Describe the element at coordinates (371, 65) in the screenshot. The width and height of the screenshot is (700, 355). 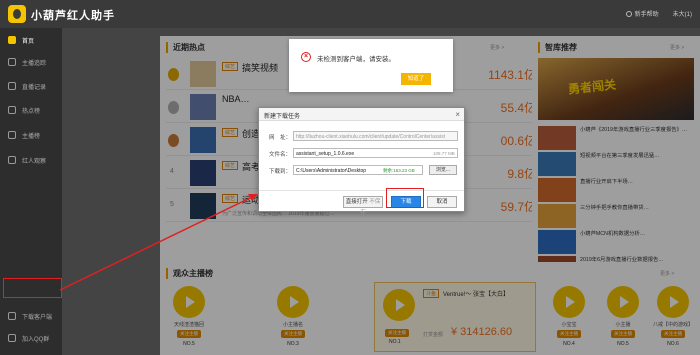
I see `alert-dialog: × 未检测到客户端，请安装。 知道了` at that location.